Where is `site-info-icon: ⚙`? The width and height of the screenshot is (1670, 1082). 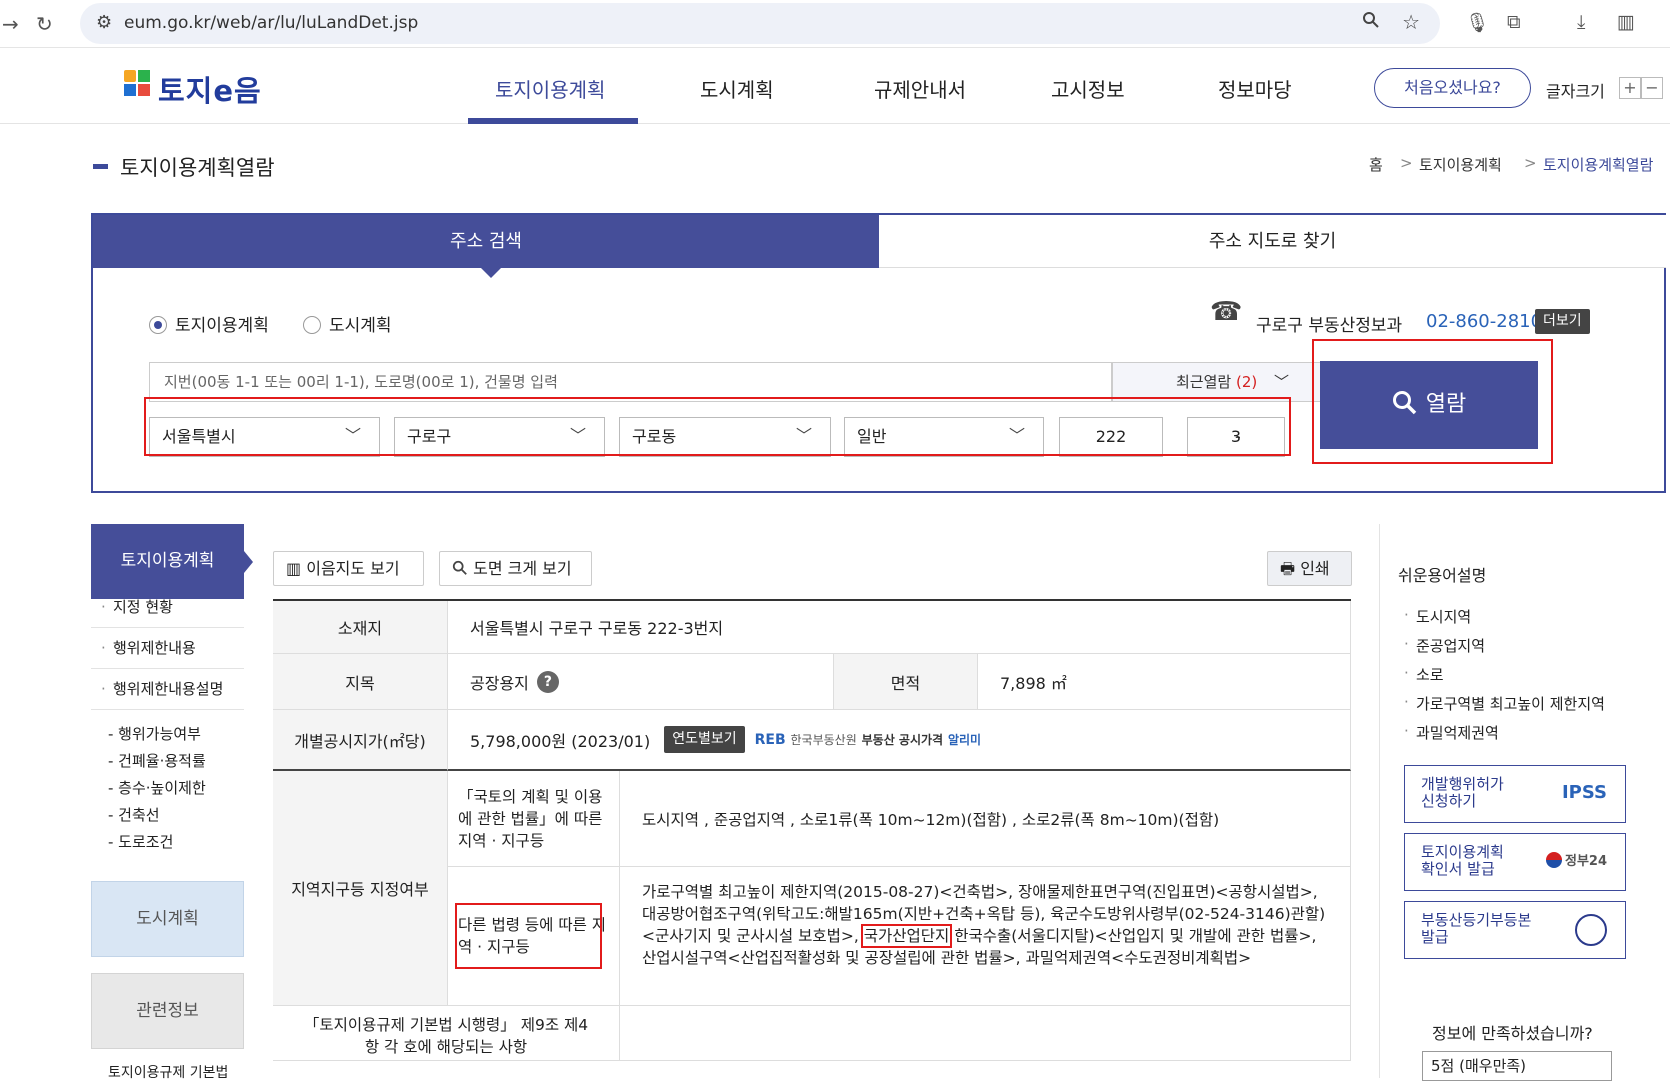 site-info-icon: ⚙ is located at coordinates (104, 22).